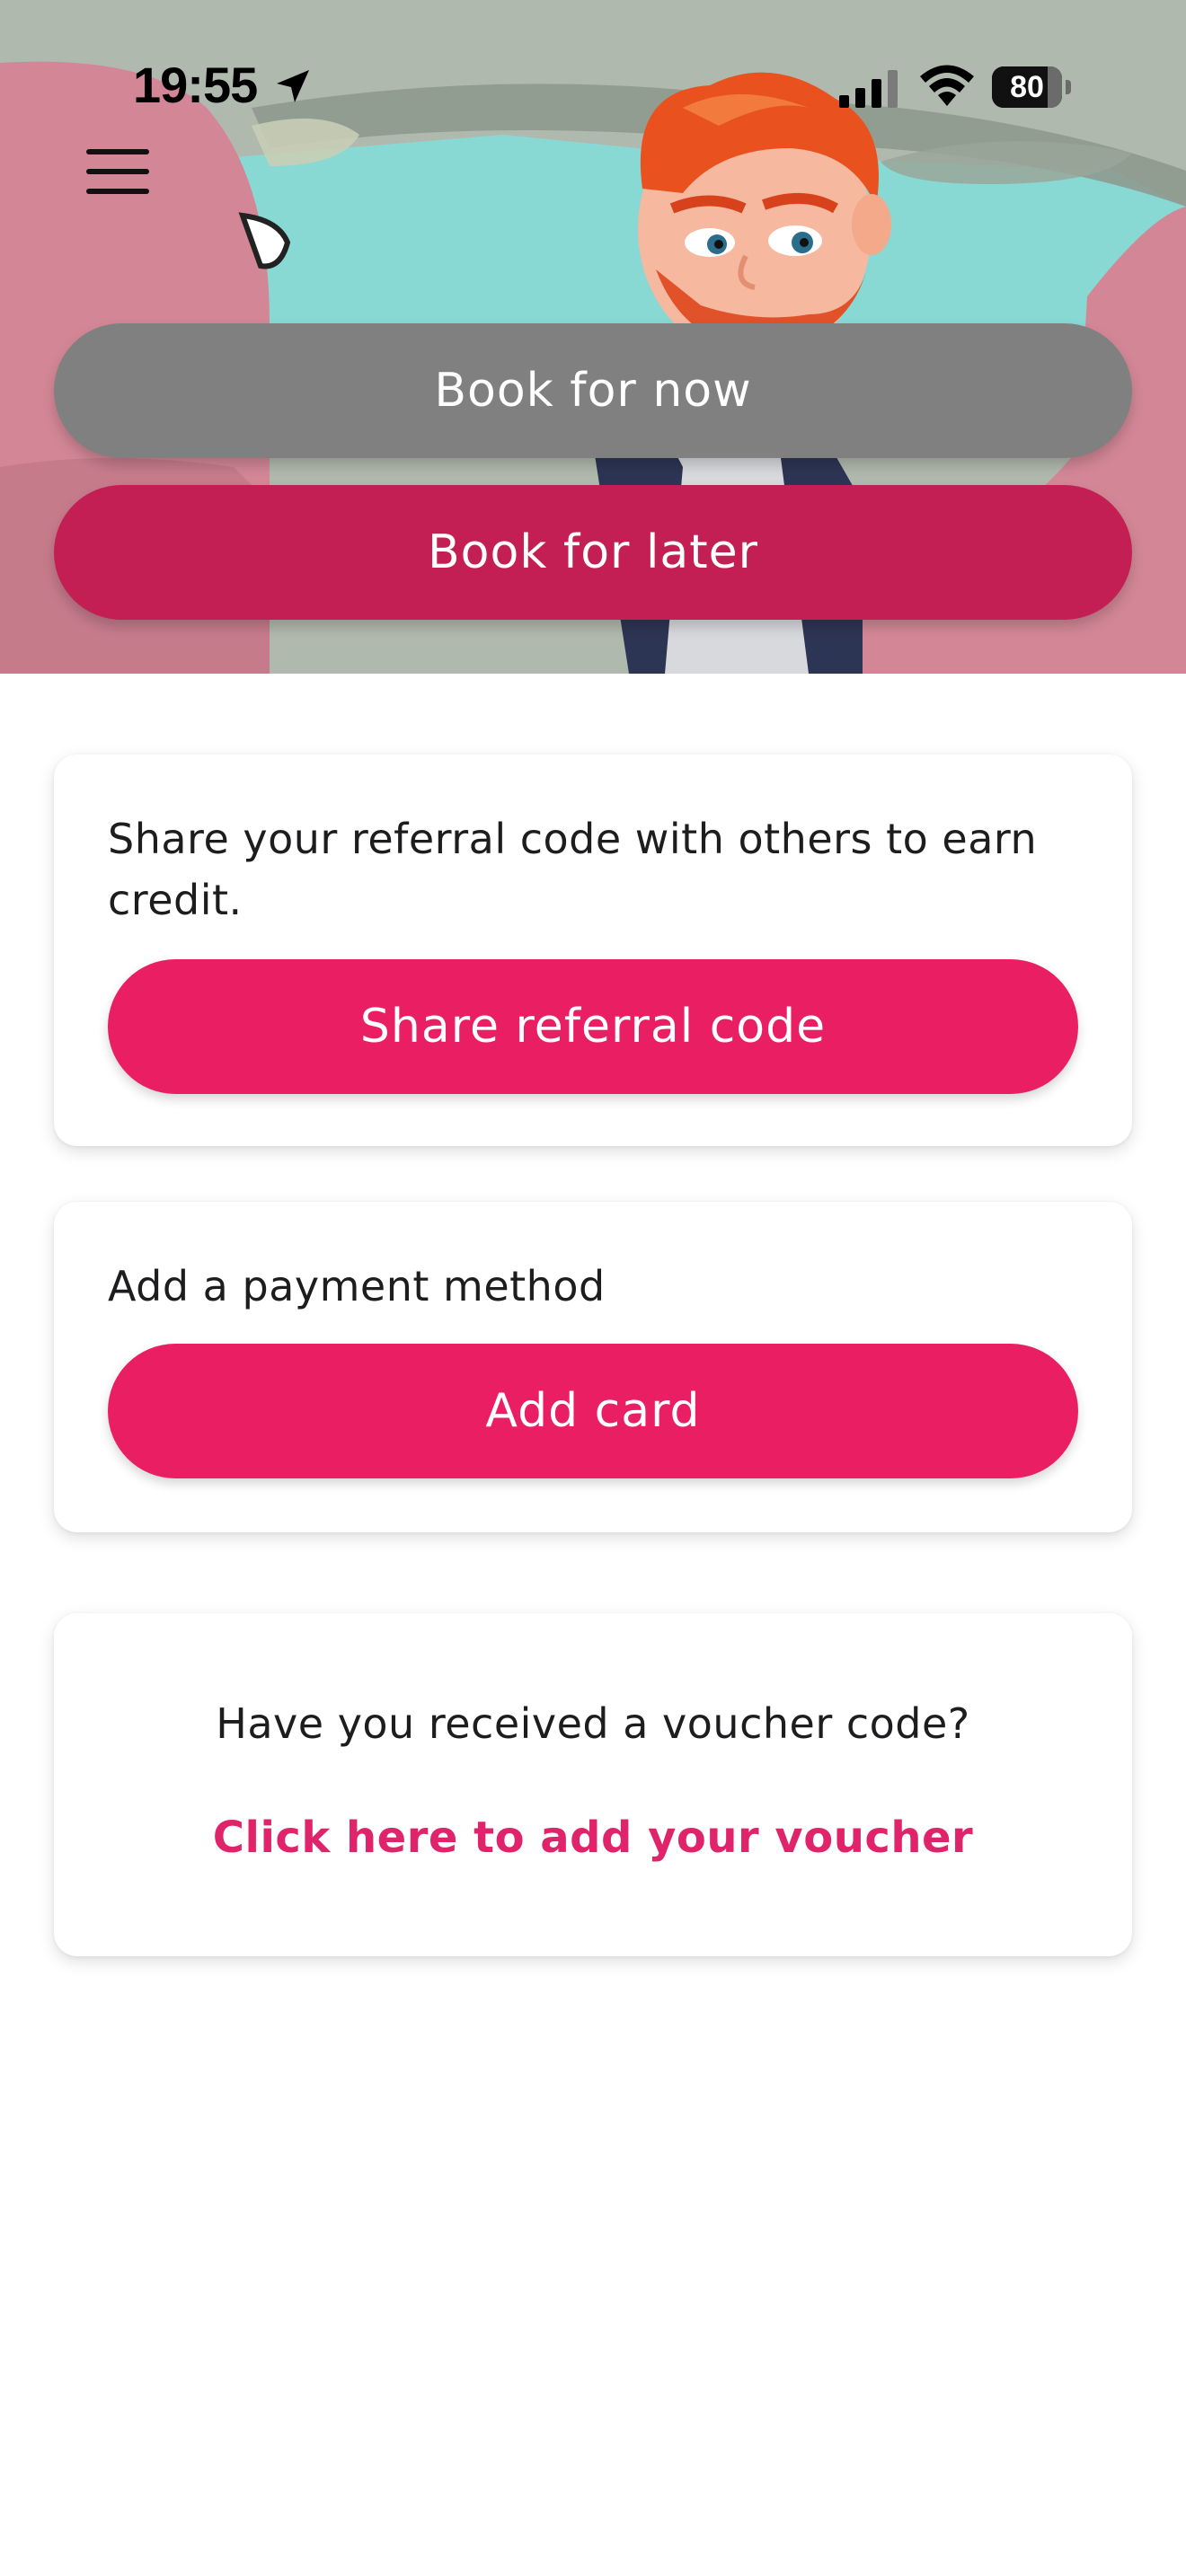 The image size is (1186, 2576). I want to click on share-referral-code-button: Share referral code, so click(593, 1026).